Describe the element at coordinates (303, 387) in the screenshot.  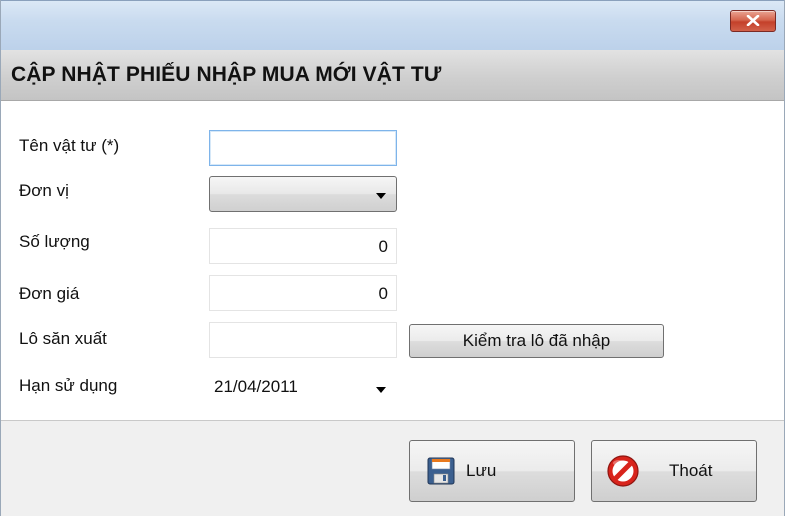
I see `expiry-date-picker: 21/04/2011` at that location.